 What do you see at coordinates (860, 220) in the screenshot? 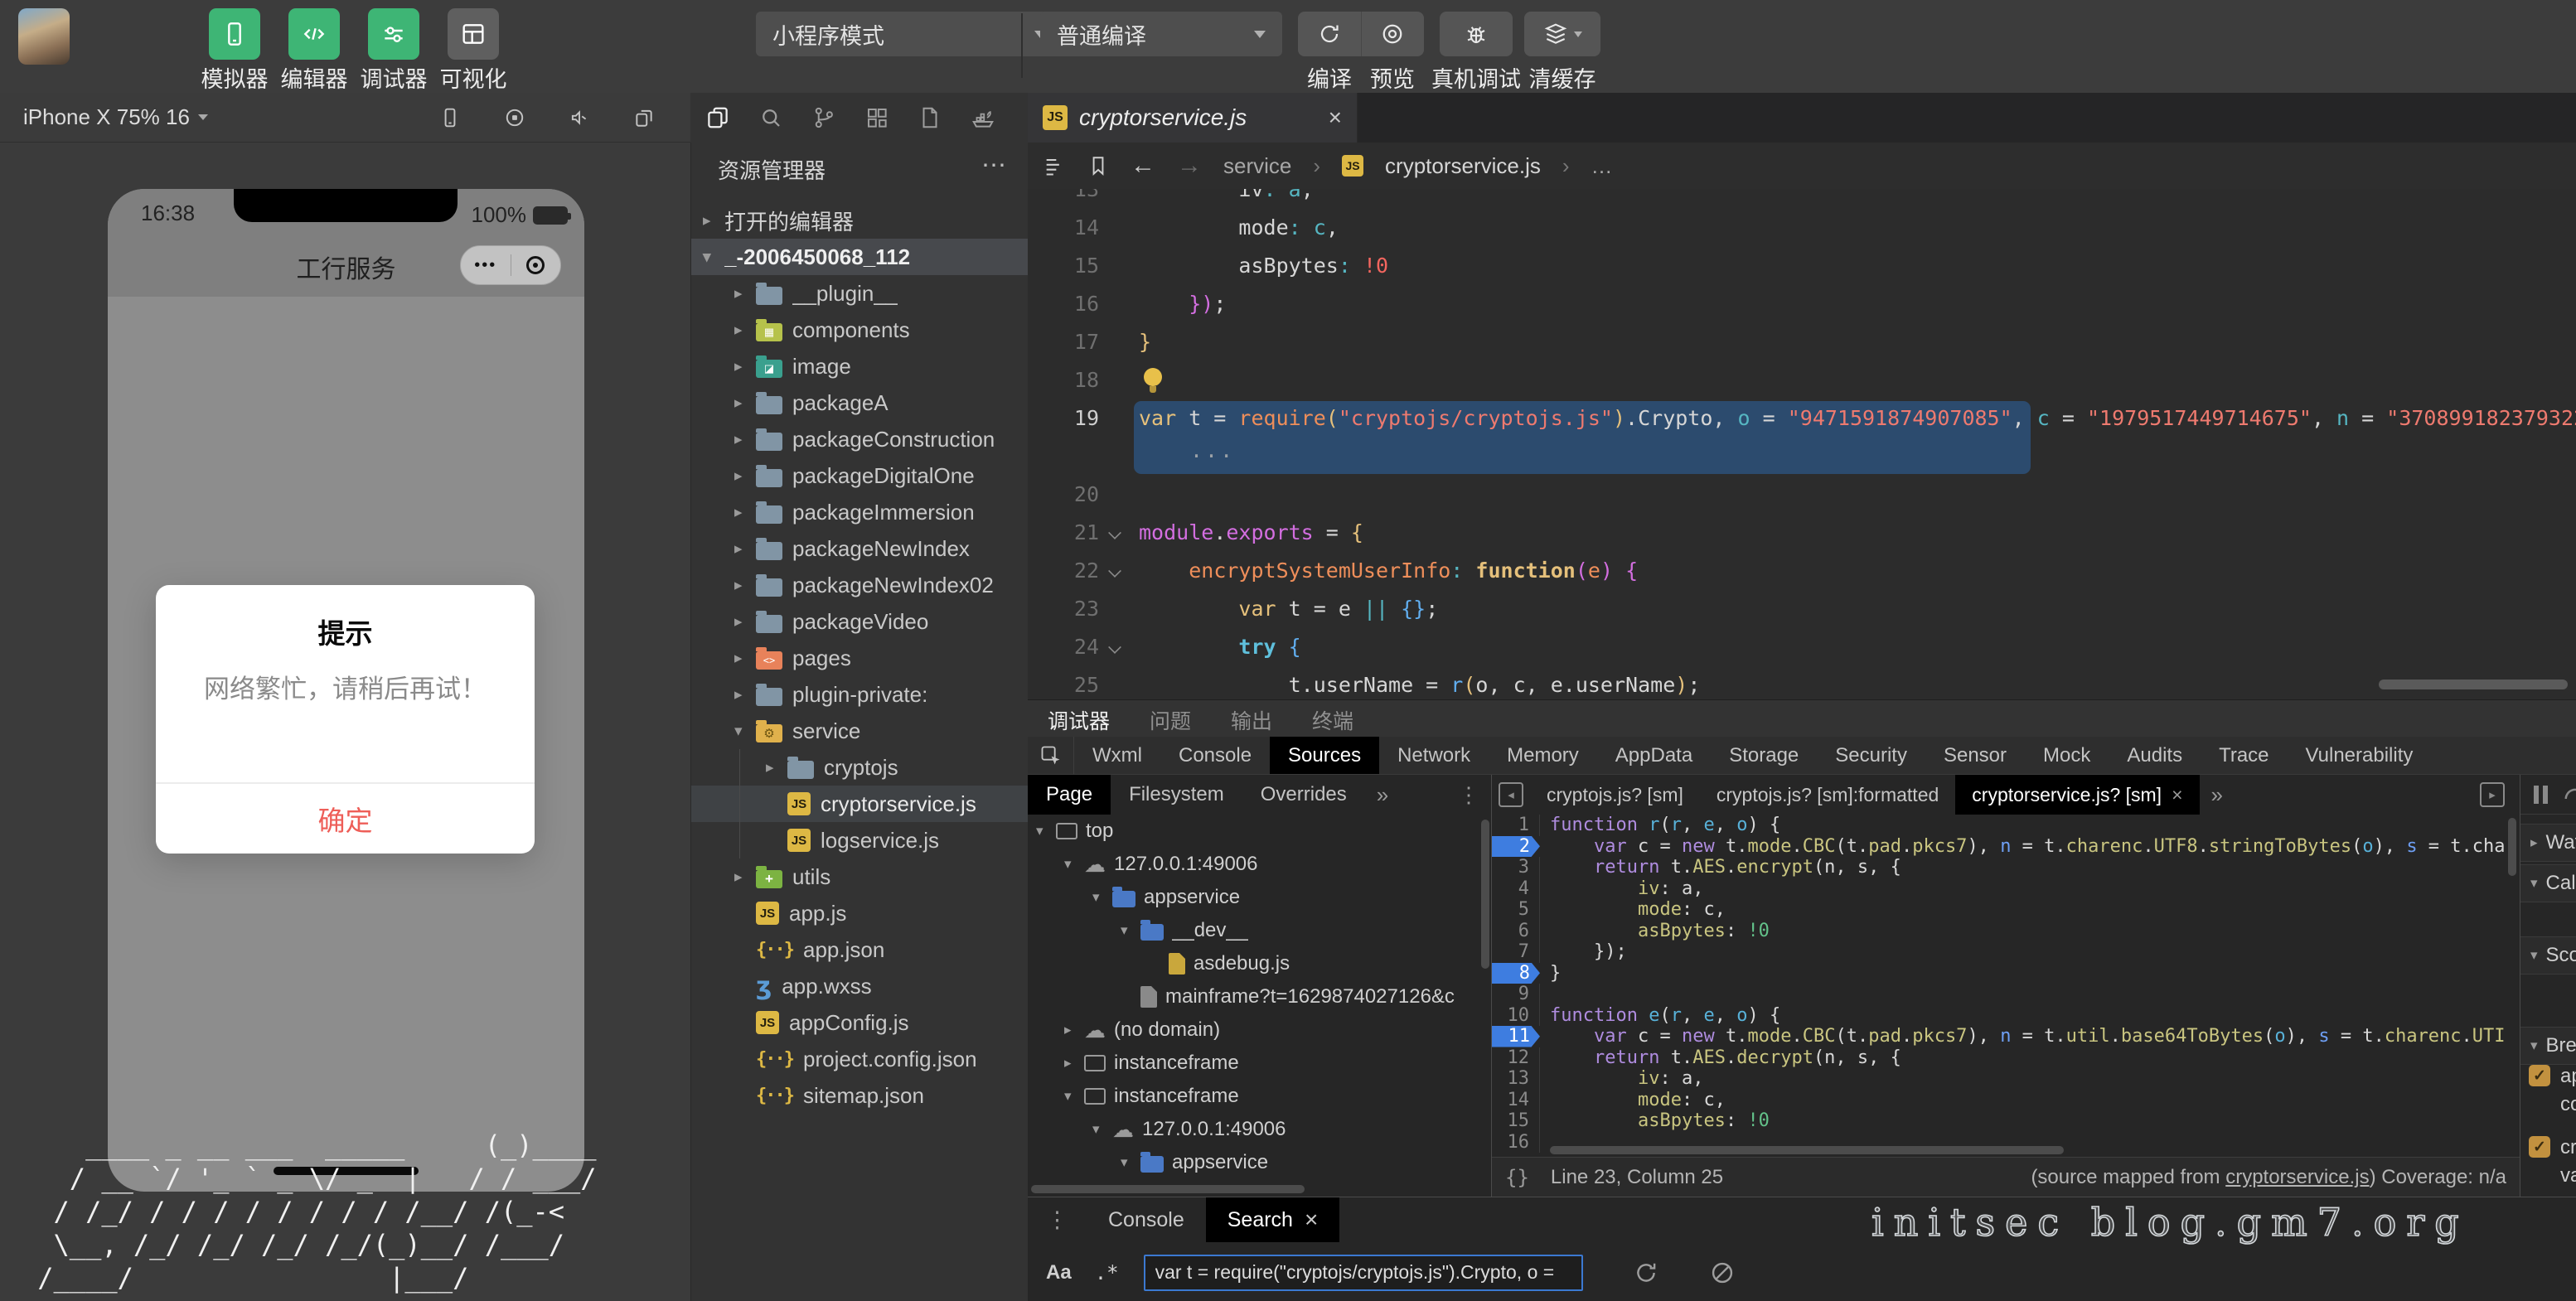
I see `tree-row: ▸ 打开的编辑器` at bounding box center [860, 220].